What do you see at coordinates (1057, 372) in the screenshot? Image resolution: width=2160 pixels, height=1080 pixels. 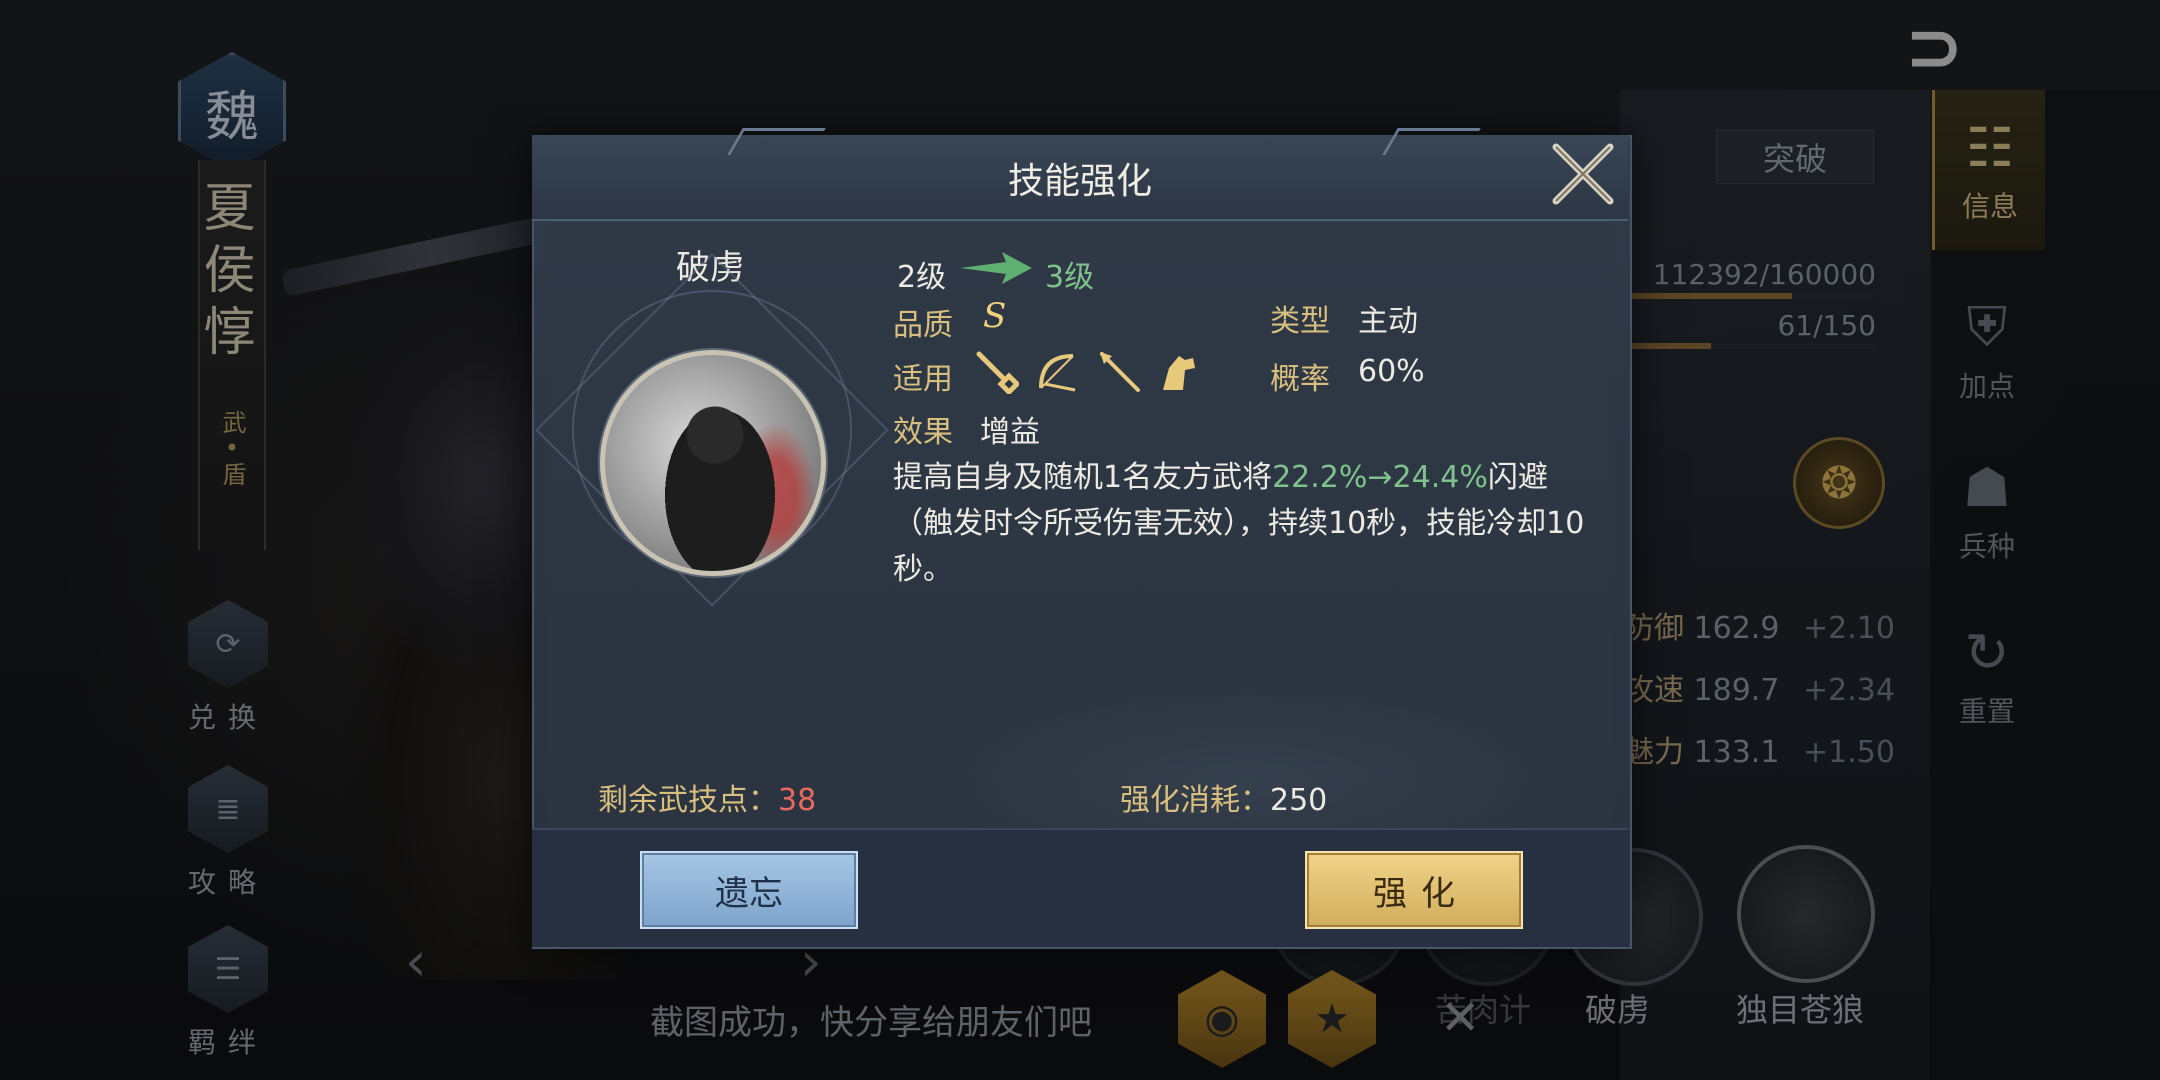 I see `bow-icon` at bounding box center [1057, 372].